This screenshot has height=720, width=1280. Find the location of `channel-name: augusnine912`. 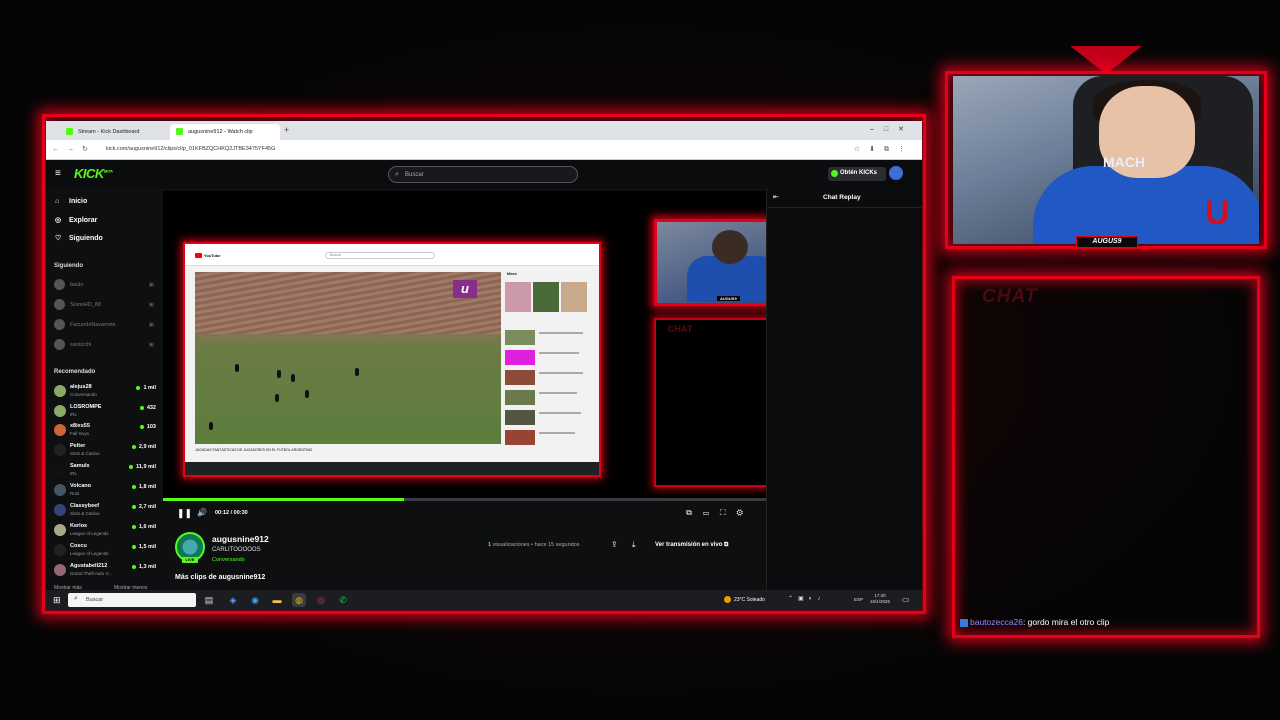

channel-name: augusnine912 is located at coordinates (240, 539).